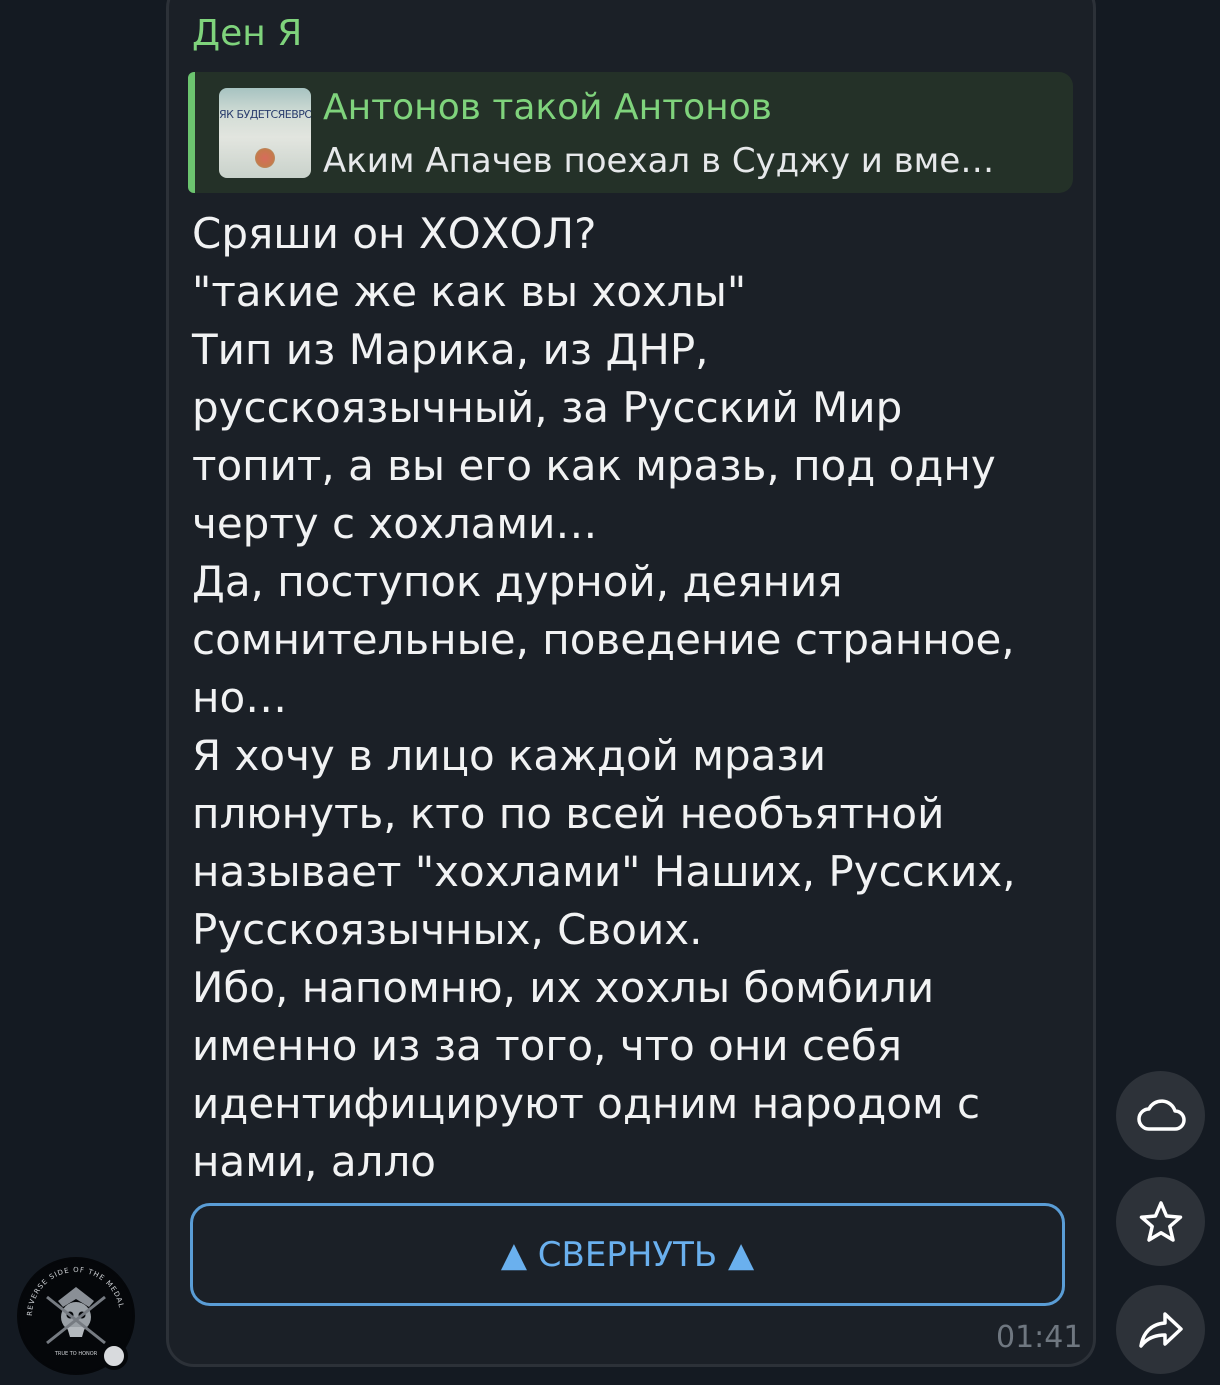 The width and height of the screenshot is (1220, 1385). What do you see at coordinates (517, 581) in the screenshot?
I see `message-line: Да, поступок дурной, деяния` at bounding box center [517, 581].